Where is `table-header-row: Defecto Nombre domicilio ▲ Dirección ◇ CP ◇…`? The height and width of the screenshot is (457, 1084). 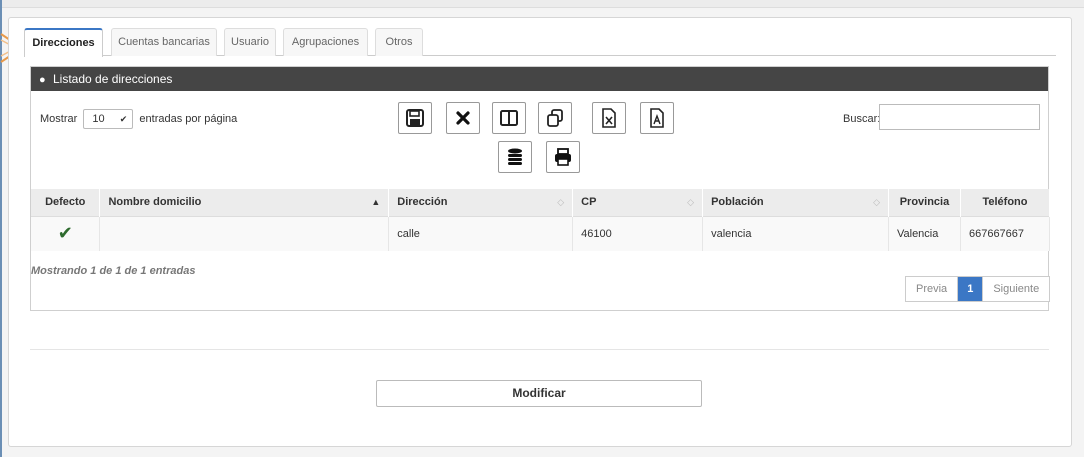 table-header-row: Defecto Nombre domicilio ▲ Dirección ◇ CP ◇… is located at coordinates (541, 202).